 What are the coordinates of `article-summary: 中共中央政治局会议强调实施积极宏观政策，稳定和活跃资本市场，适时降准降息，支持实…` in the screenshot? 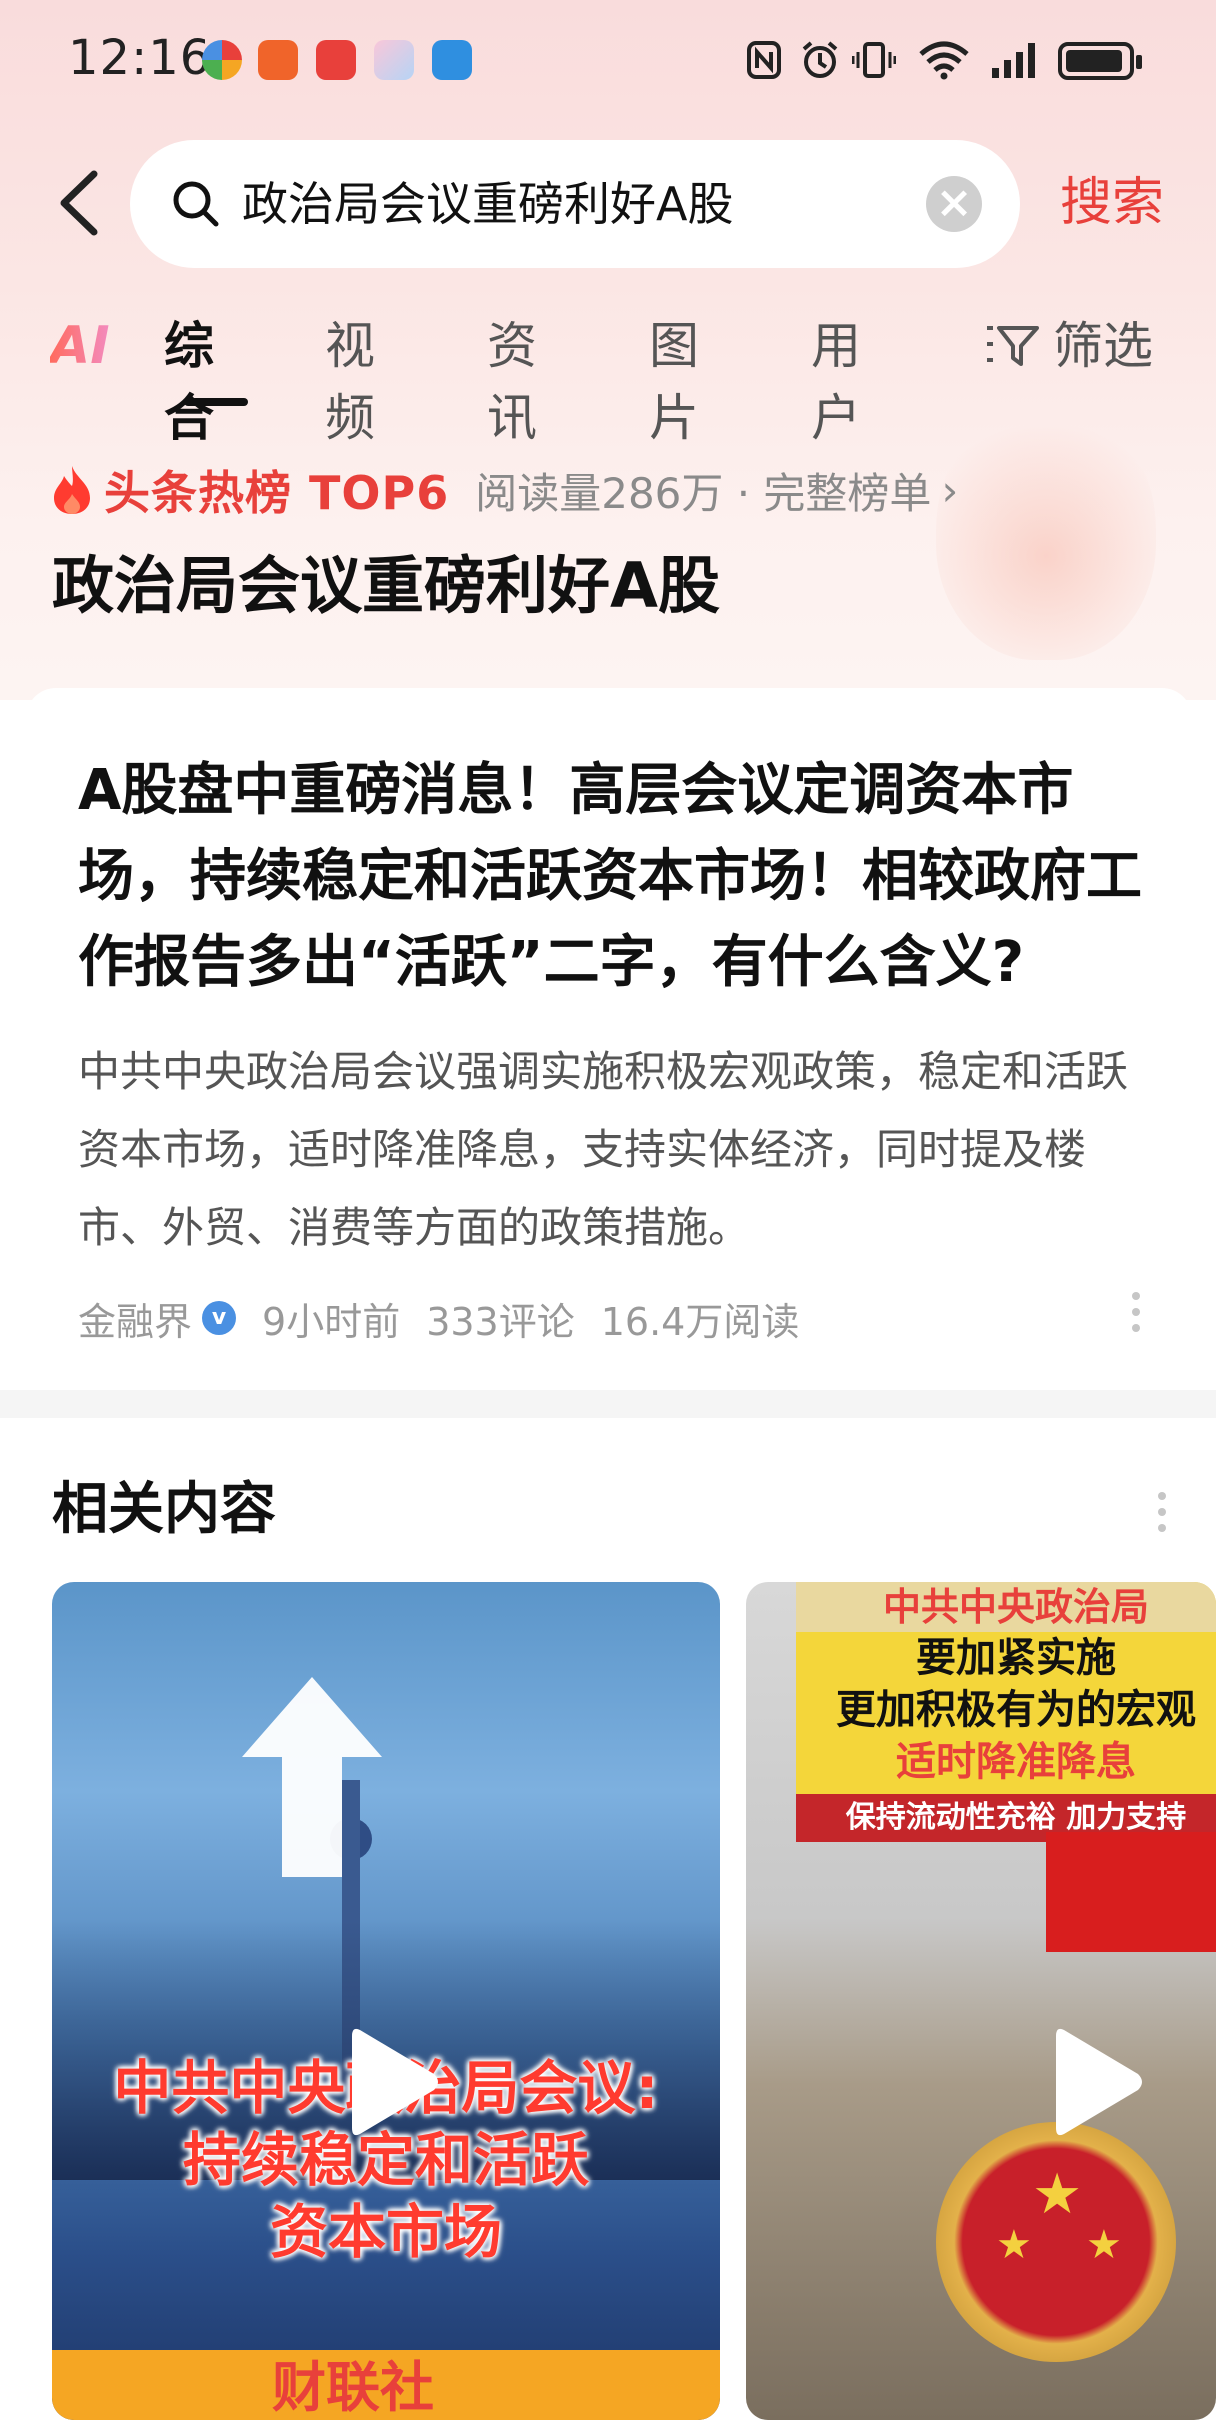 It's located at (603, 1149).